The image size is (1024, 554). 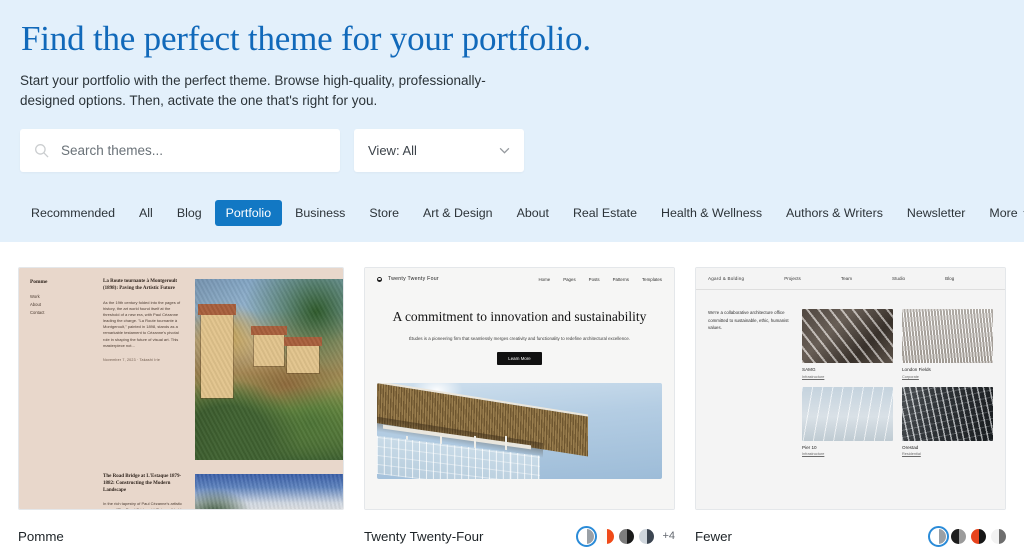 What do you see at coordinates (384, 213) in the screenshot?
I see `tab-store: Store` at bounding box center [384, 213].